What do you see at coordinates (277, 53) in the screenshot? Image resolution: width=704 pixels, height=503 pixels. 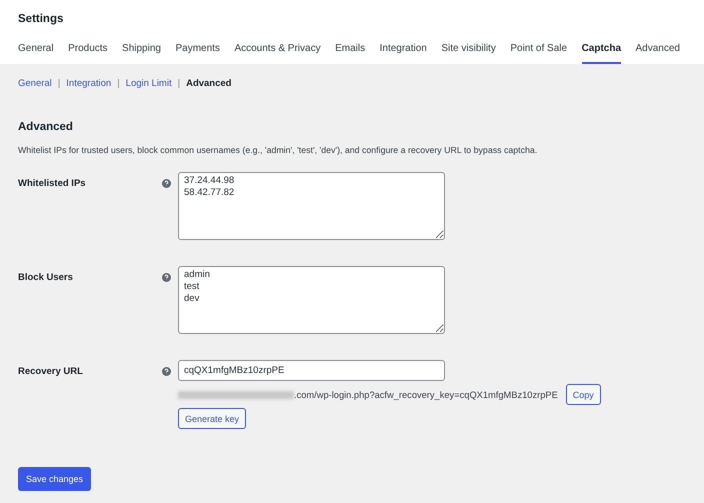 I see `tab: Accounts & Privacy` at bounding box center [277, 53].